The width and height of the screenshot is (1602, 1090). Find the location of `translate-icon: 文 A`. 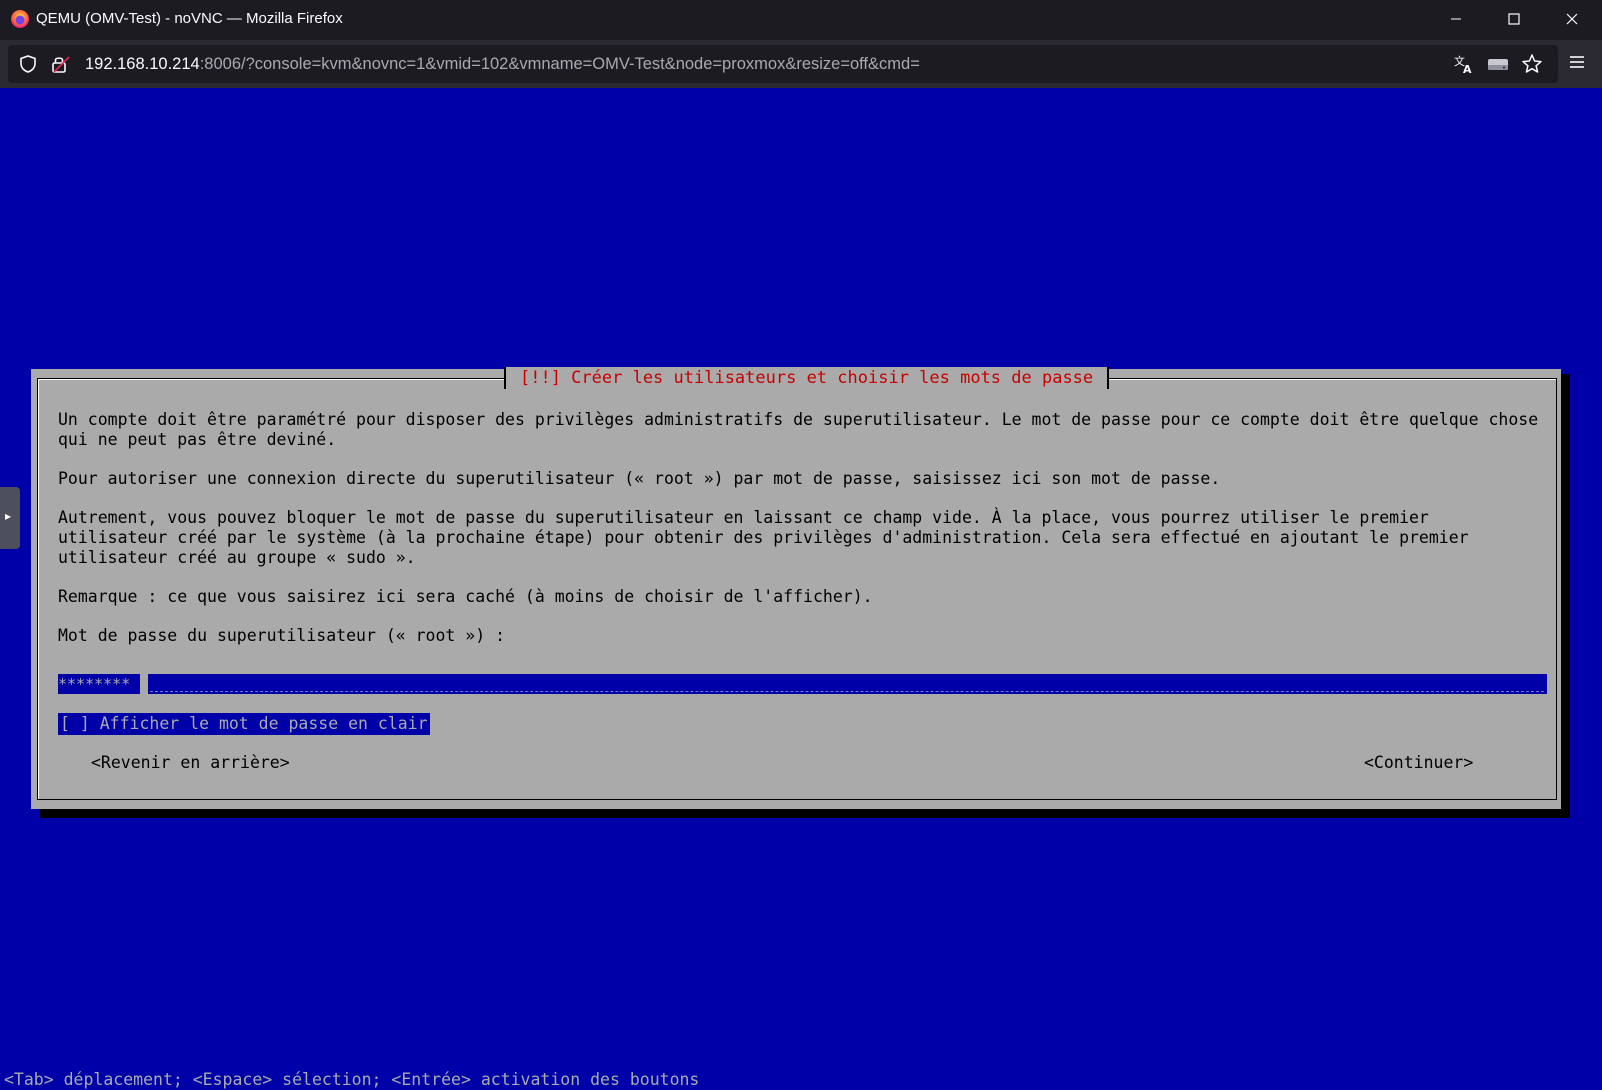

translate-icon: 文 A is located at coordinates (1464, 64).